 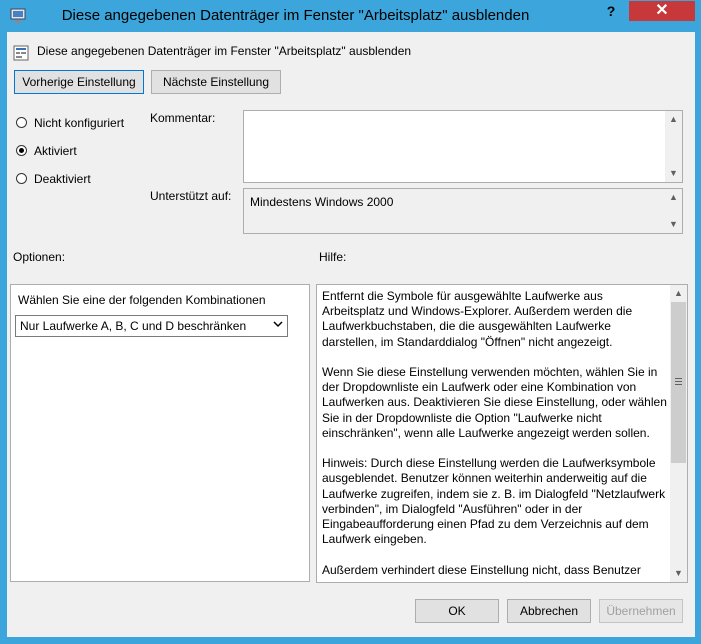 I want to click on previous-setting-button: Vorherige Einstellung, so click(x=79, y=82).